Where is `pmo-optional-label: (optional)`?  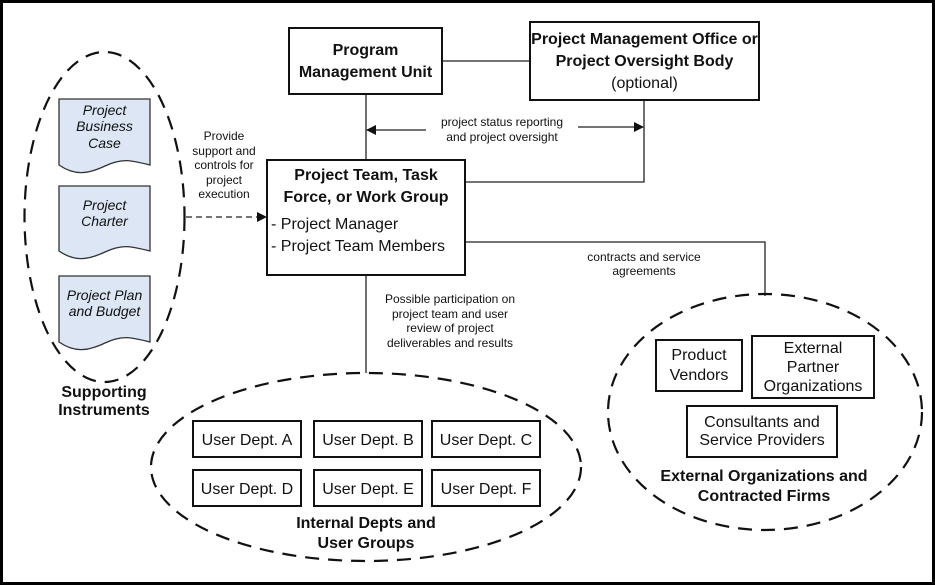 pmo-optional-label: (optional) is located at coordinates (644, 83).